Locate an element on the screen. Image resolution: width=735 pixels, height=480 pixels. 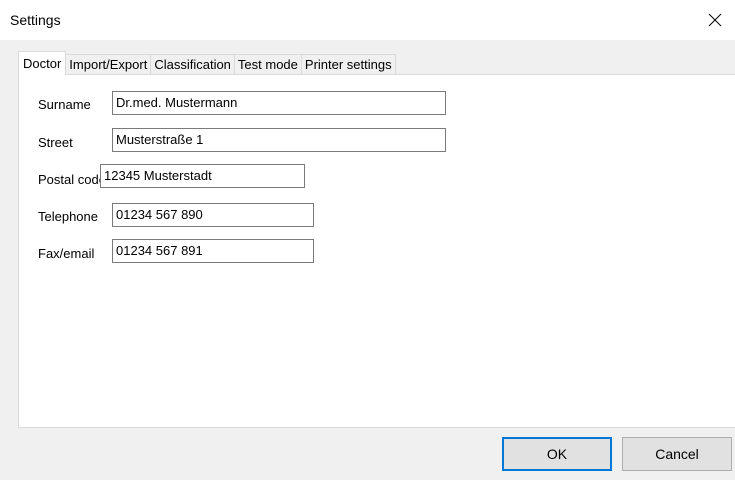
telephone-label: Telephone is located at coordinates (68, 216).